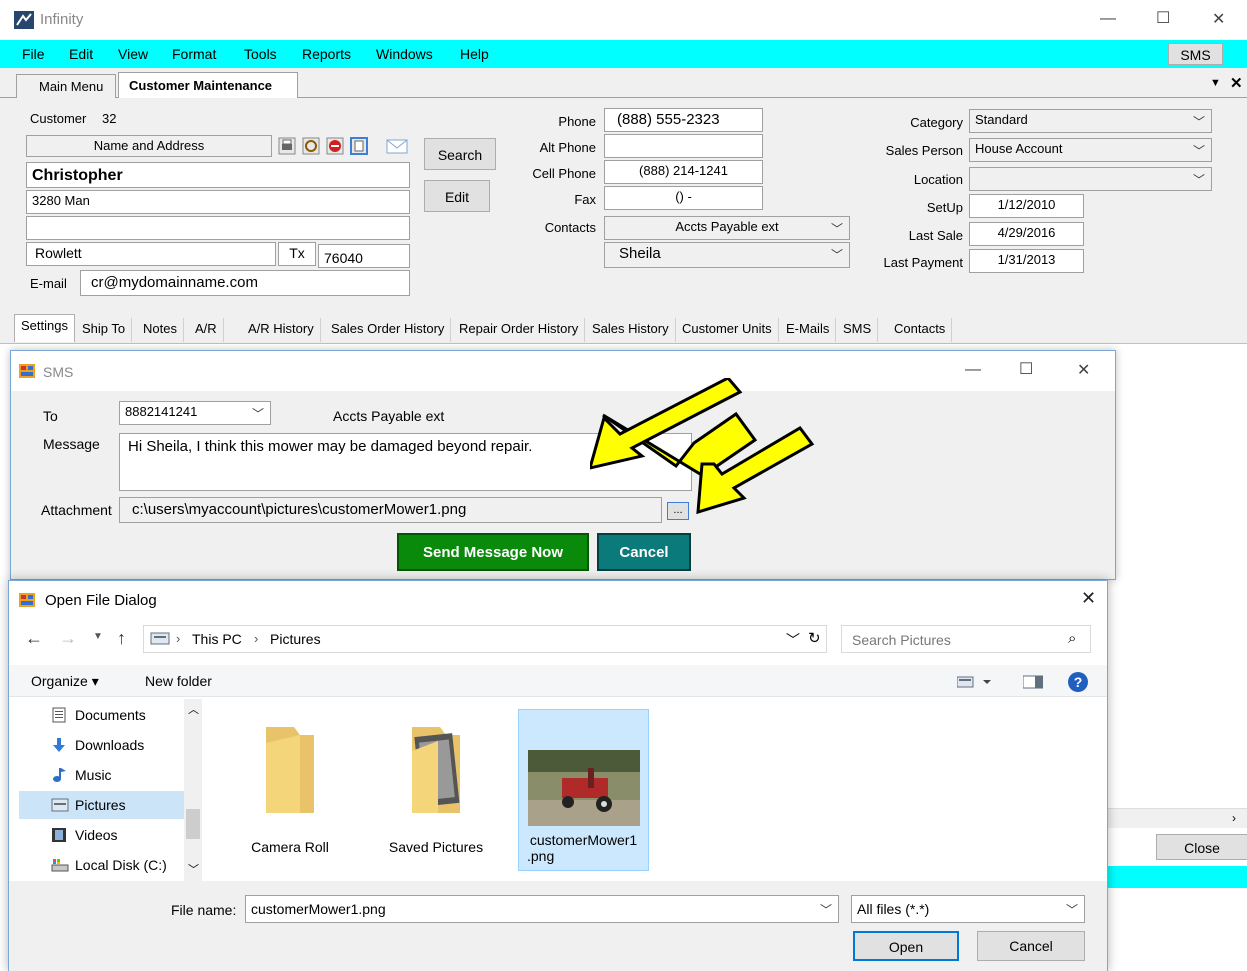 This screenshot has height=971, width=1247. I want to click on nav-downloads-label: Downloads, so click(110, 745).